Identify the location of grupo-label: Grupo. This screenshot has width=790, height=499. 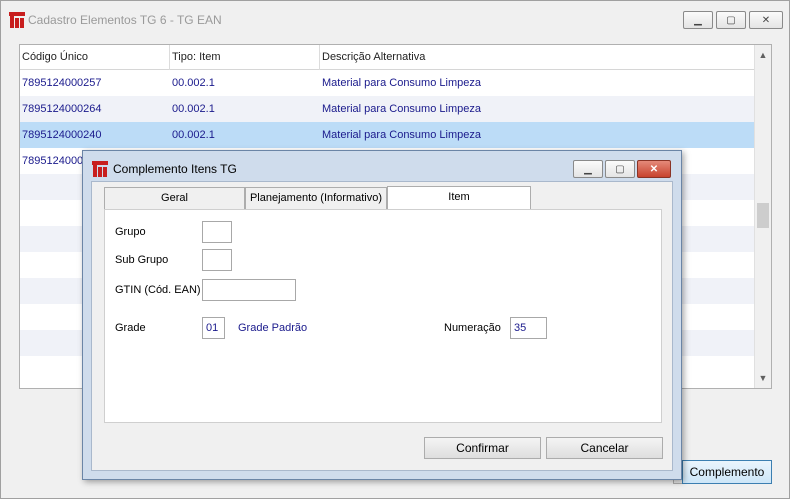
(130, 232).